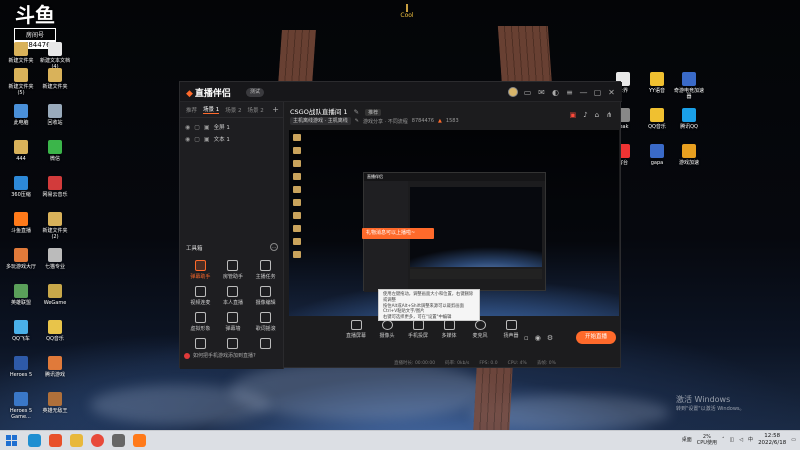  I want to click on bottom-hint: 如何把手机游戏添加到直播?, so click(220, 355).